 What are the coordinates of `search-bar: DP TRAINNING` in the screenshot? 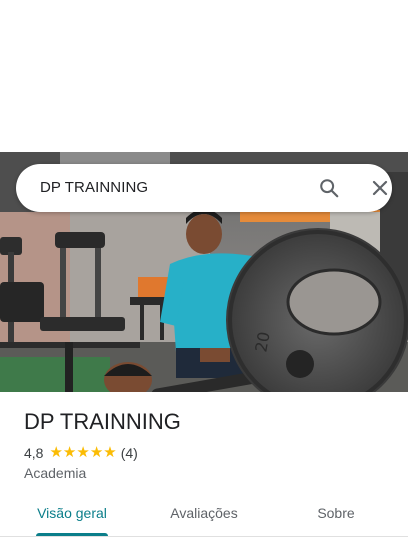 It's located at (204, 188).